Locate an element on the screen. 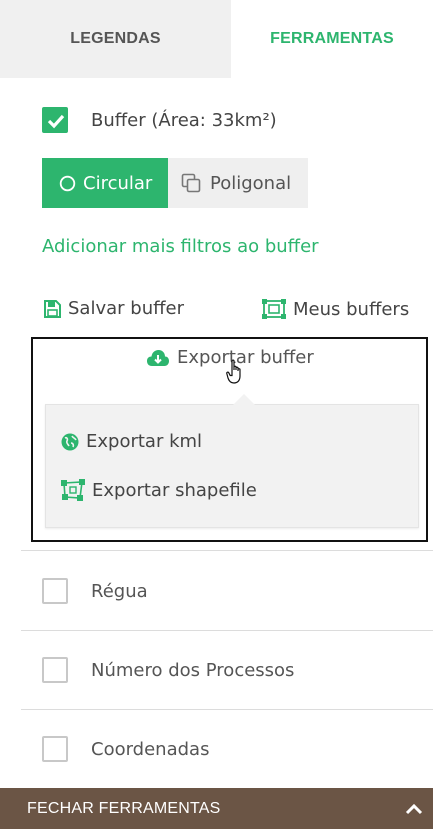  buffer-mode-selector: Circular Poligonal is located at coordinates (175, 183).